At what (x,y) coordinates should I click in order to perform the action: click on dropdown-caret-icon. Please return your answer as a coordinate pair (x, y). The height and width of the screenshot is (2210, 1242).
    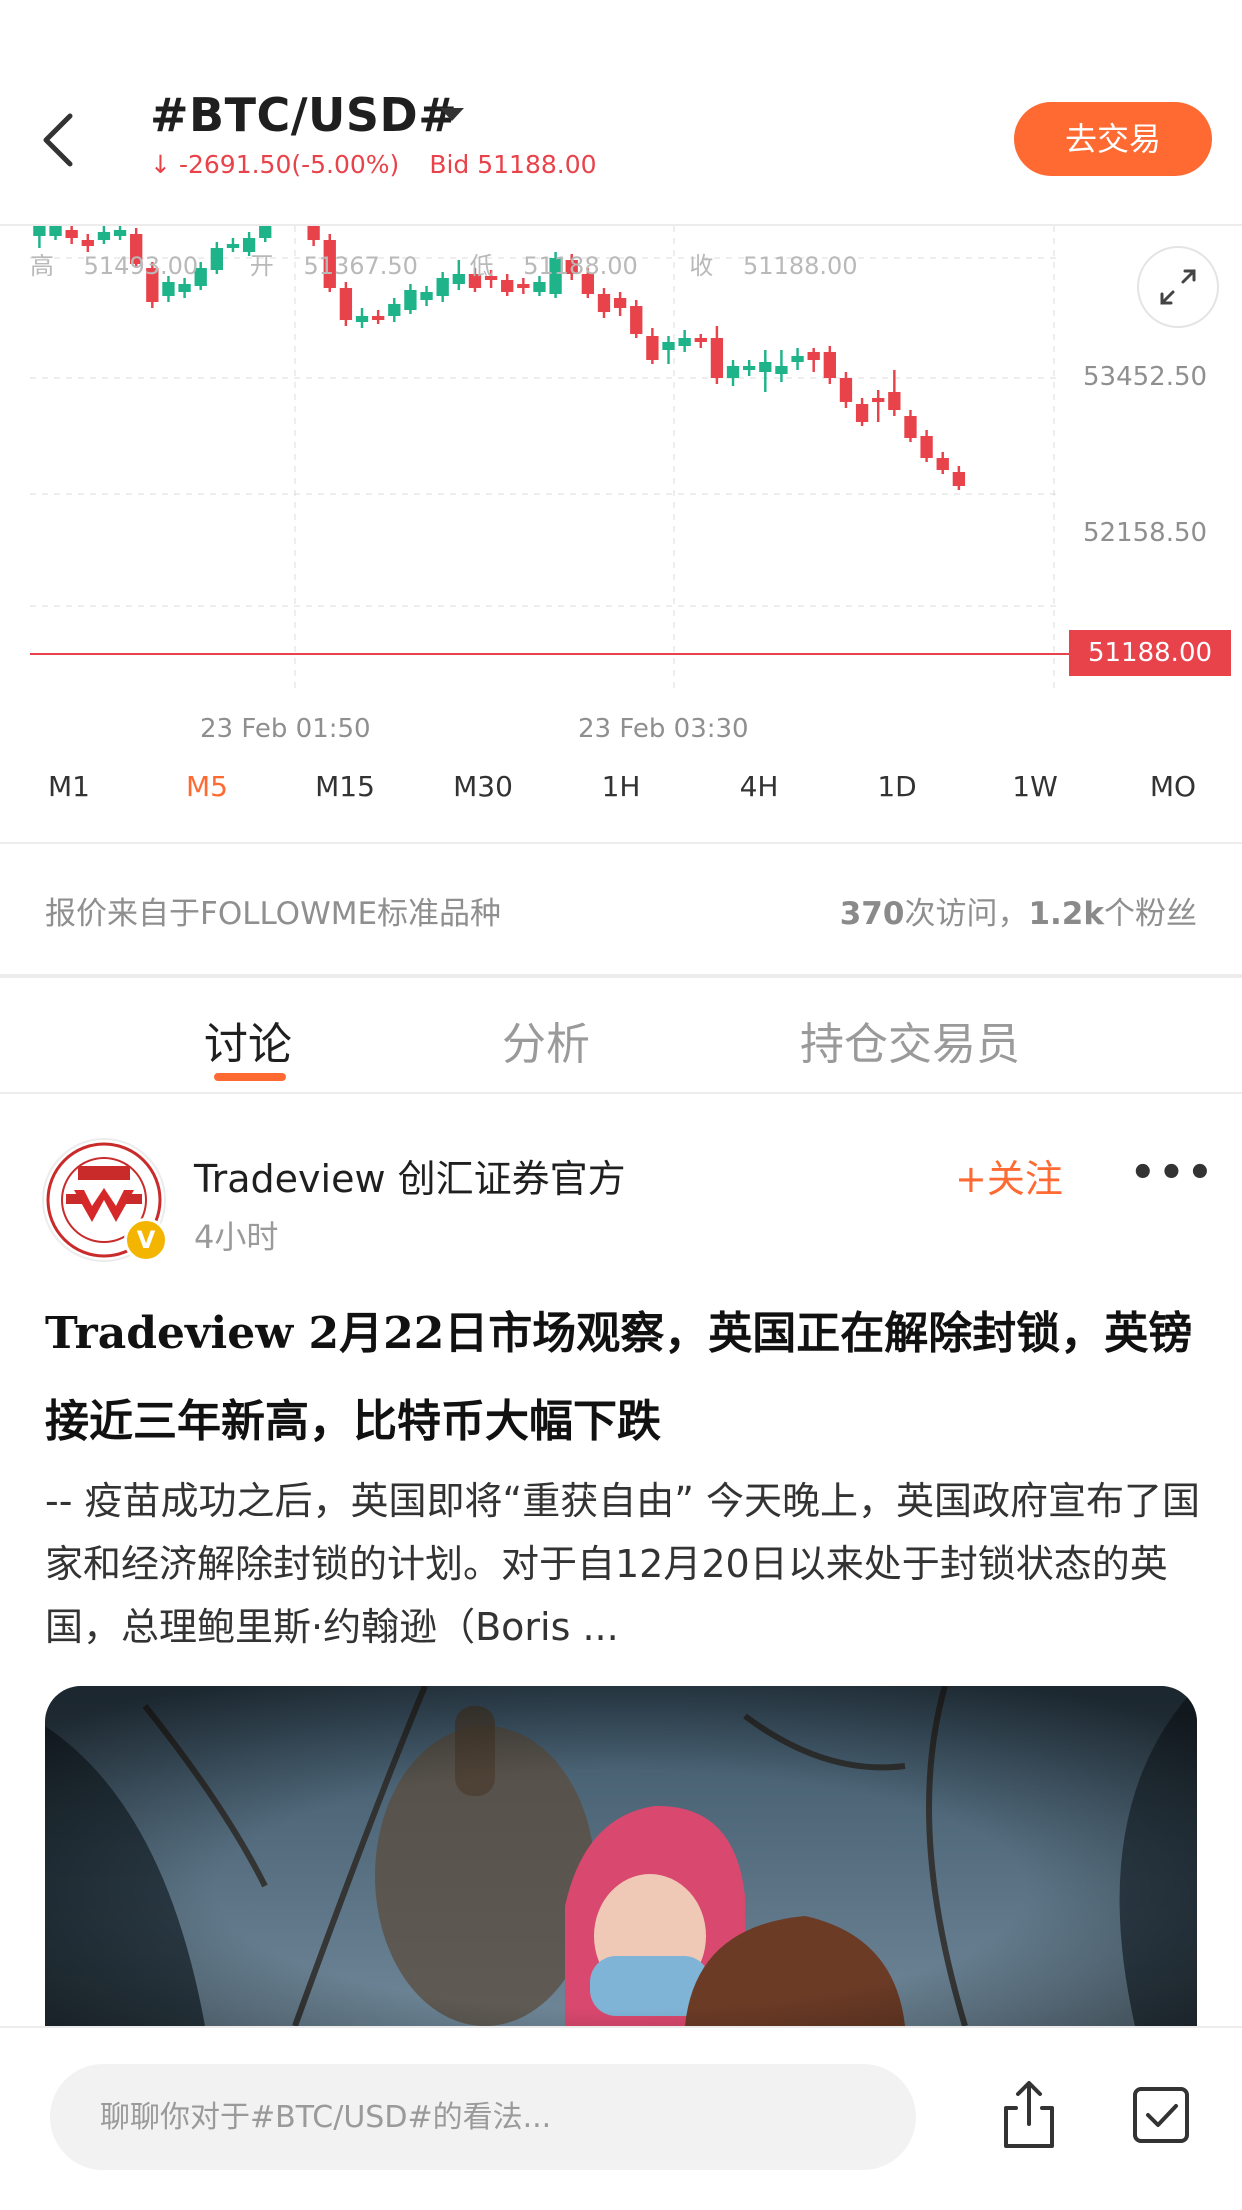
    Looking at the image, I should click on (452, 114).